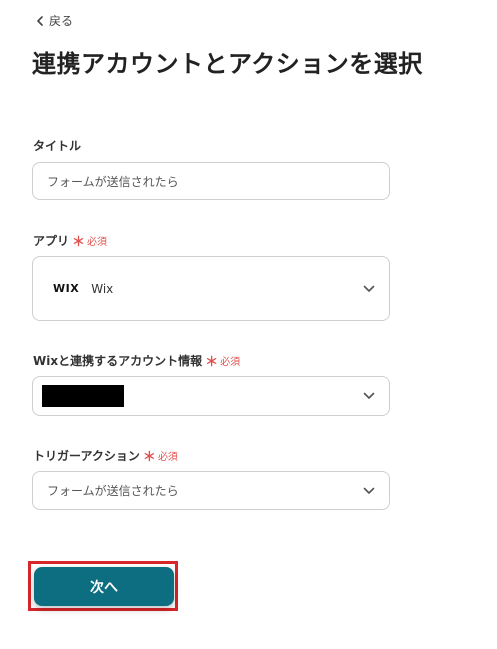 The width and height of the screenshot is (497, 649). Describe the element at coordinates (51, 241) in the screenshot. I see `app-field-label-text: アプリ` at that location.